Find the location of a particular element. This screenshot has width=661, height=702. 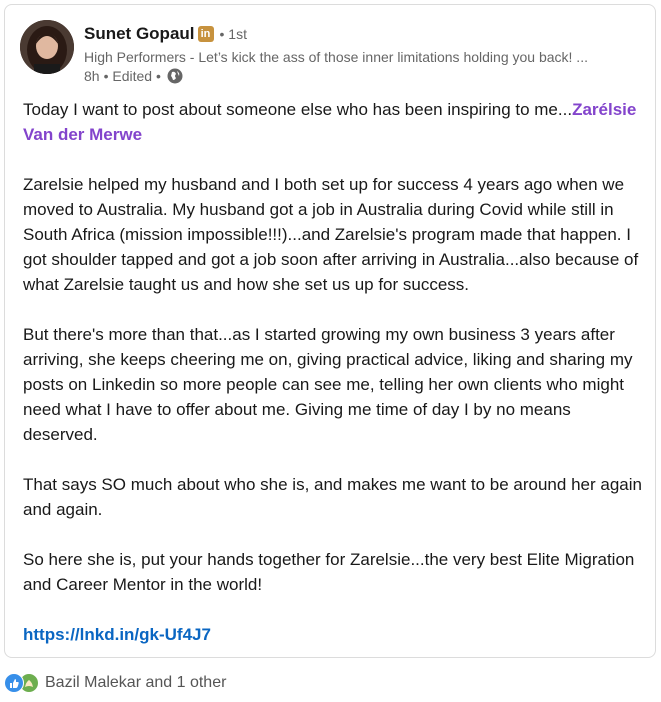

post-meta: 8h • Edited • is located at coordinates (133, 76).